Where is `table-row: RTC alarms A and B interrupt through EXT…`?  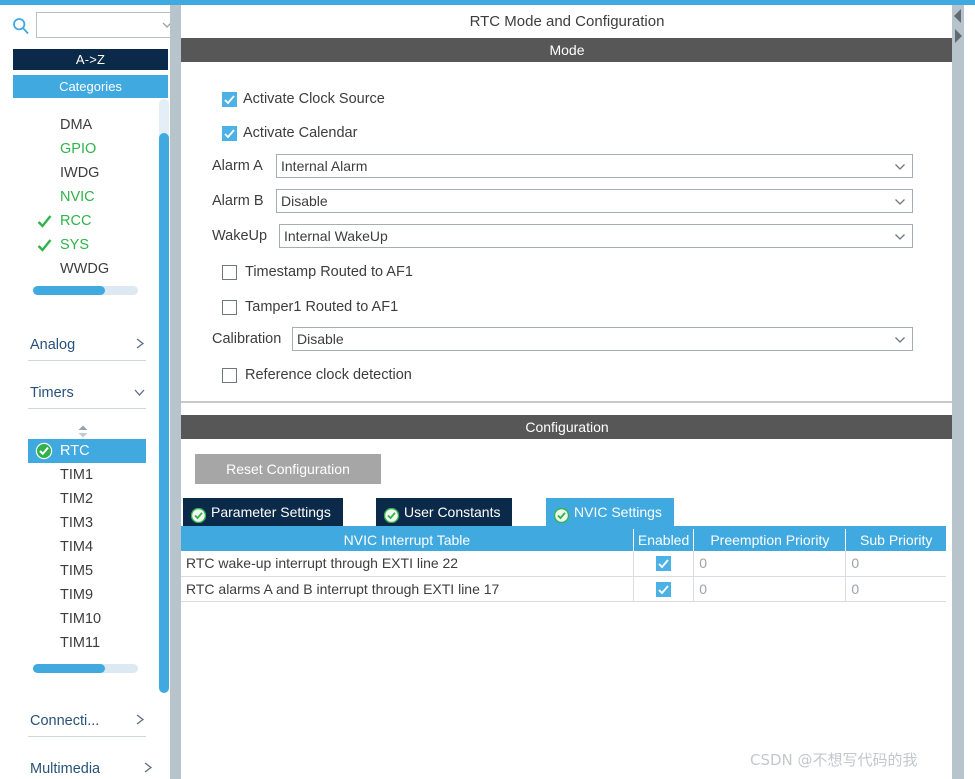 table-row: RTC alarms A and B interrupt through EXT… is located at coordinates (563, 589).